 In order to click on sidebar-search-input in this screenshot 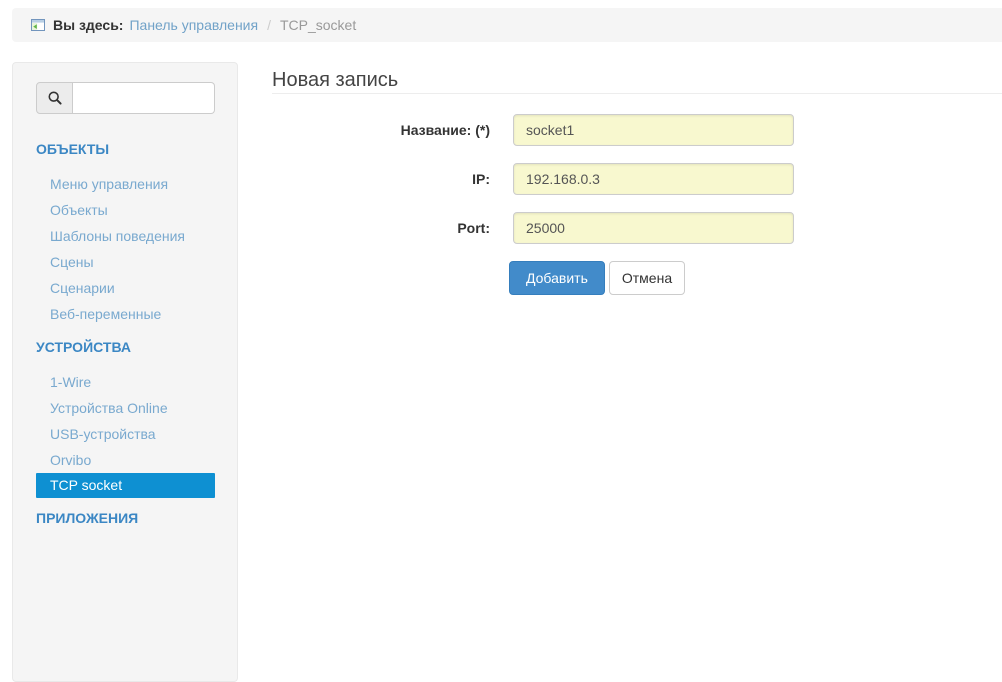, I will do `click(144, 98)`.